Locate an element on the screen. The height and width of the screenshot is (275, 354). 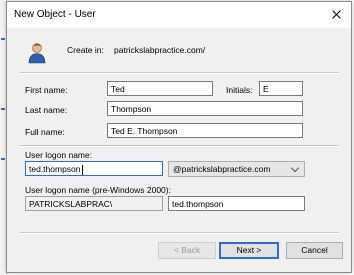
last-name-field: Thompson is located at coordinates (205, 108).